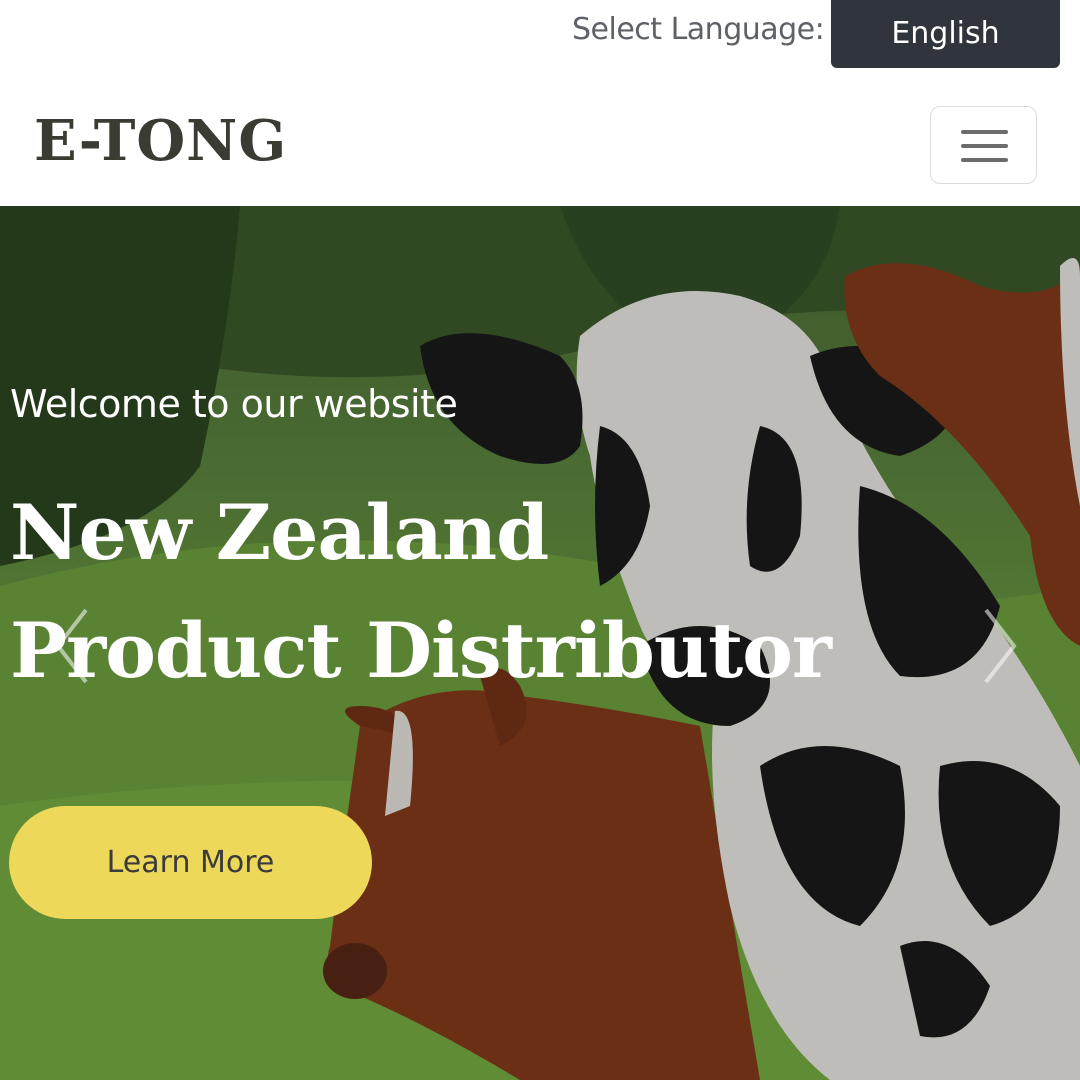 This screenshot has width=1080, height=1080. I want to click on hero-welcome-text: Welcome to our website, so click(234, 404).